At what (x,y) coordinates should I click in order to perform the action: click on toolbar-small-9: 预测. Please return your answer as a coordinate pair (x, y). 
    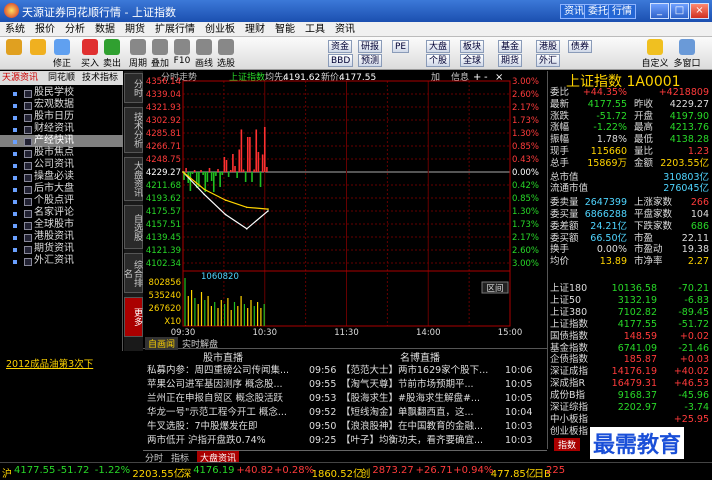
    Looking at the image, I should click on (370, 60).